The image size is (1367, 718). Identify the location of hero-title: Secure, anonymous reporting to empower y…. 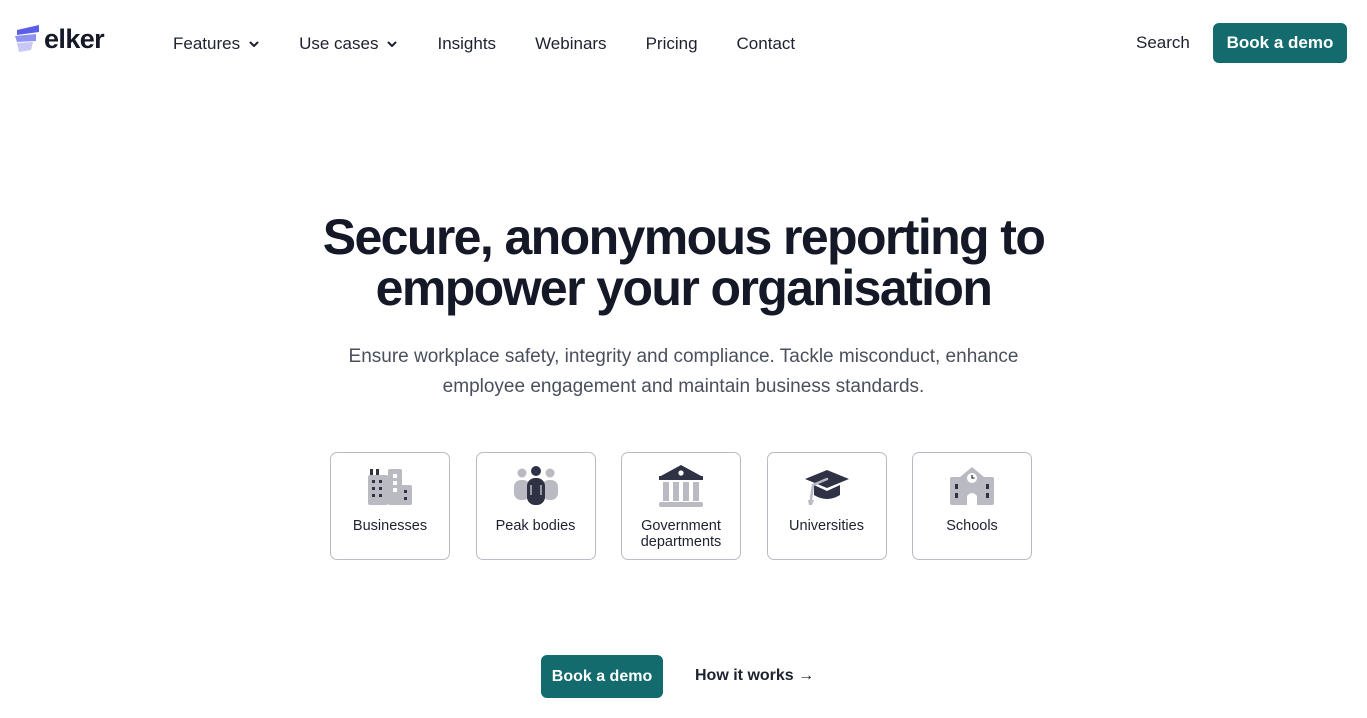
(683, 263).